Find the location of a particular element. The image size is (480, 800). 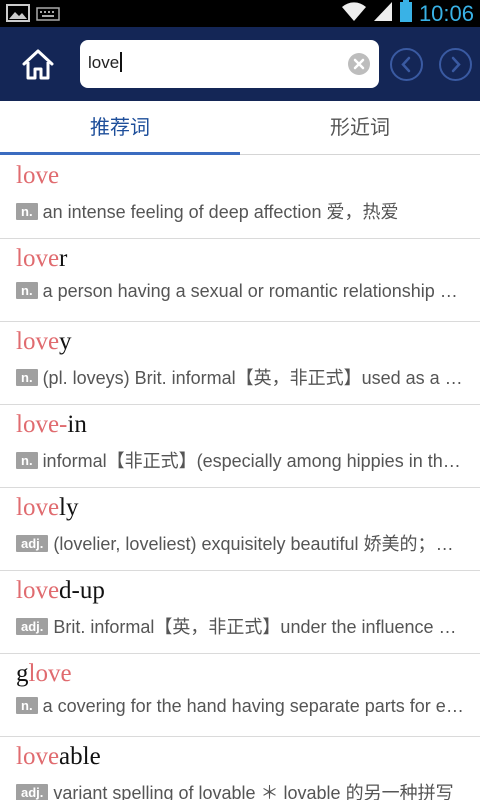

headword-suffix: ly is located at coordinates (69, 507).